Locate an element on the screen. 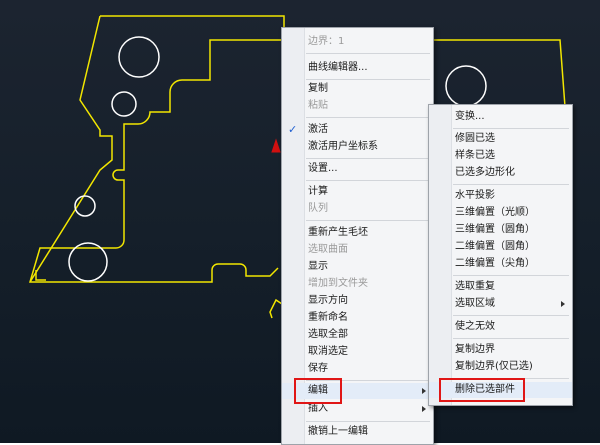 The image size is (600, 445). menu-item-regenerate-stock: 重新产生毛坯 is located at coordinates (357, 233).